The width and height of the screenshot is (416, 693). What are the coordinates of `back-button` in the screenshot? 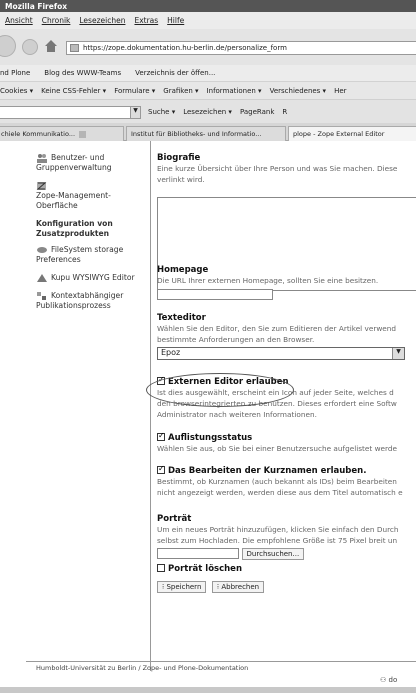 It's located at (8, 46).